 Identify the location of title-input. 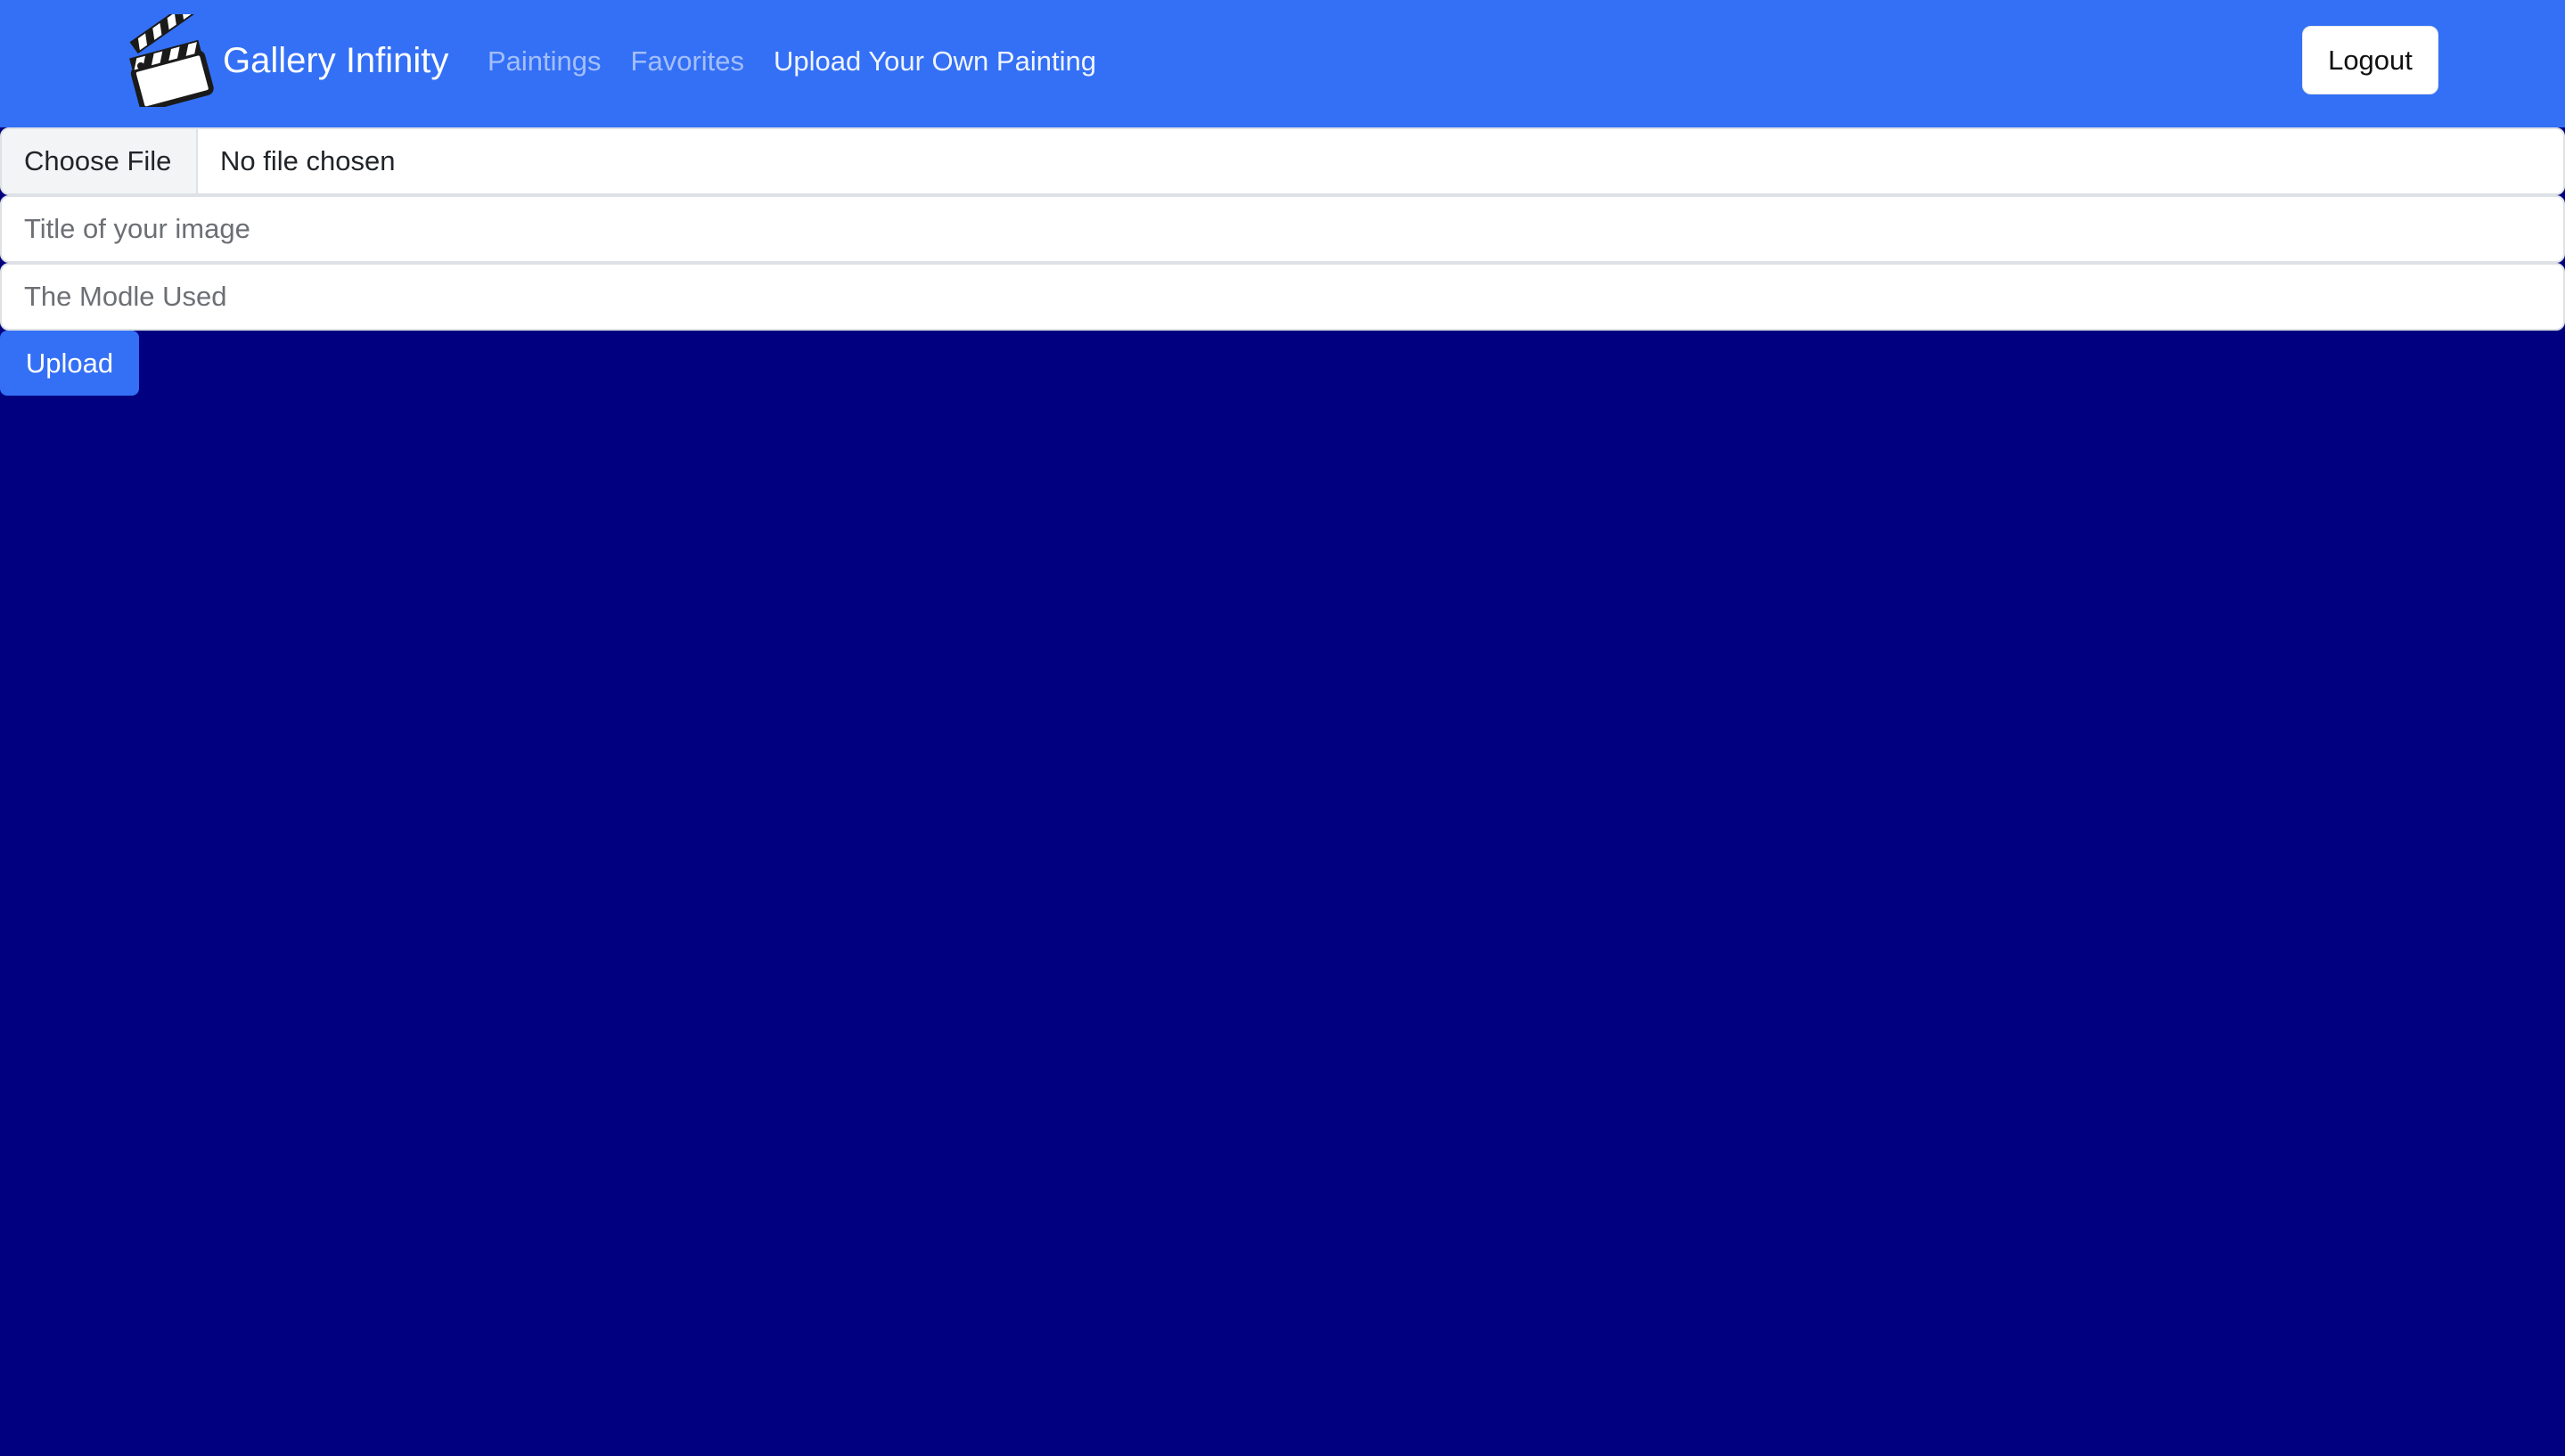
(1282, 229).